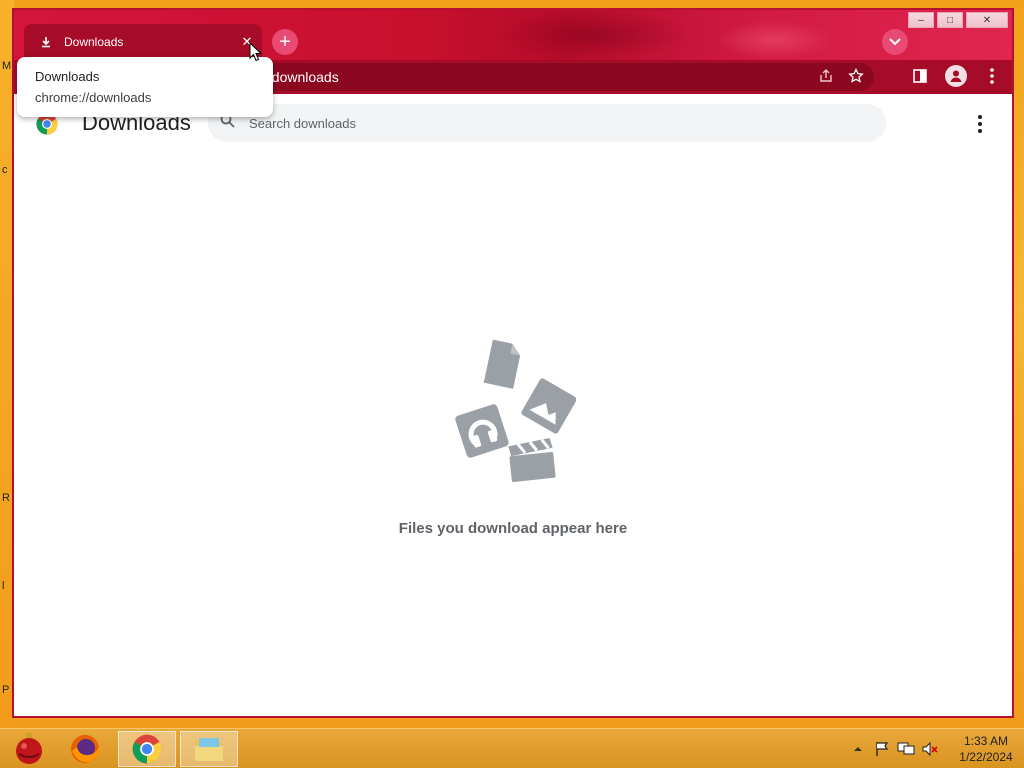 This screenshot has width=1024, height=768. I want to click on empty-downloads-illustration, so click(515, 411).